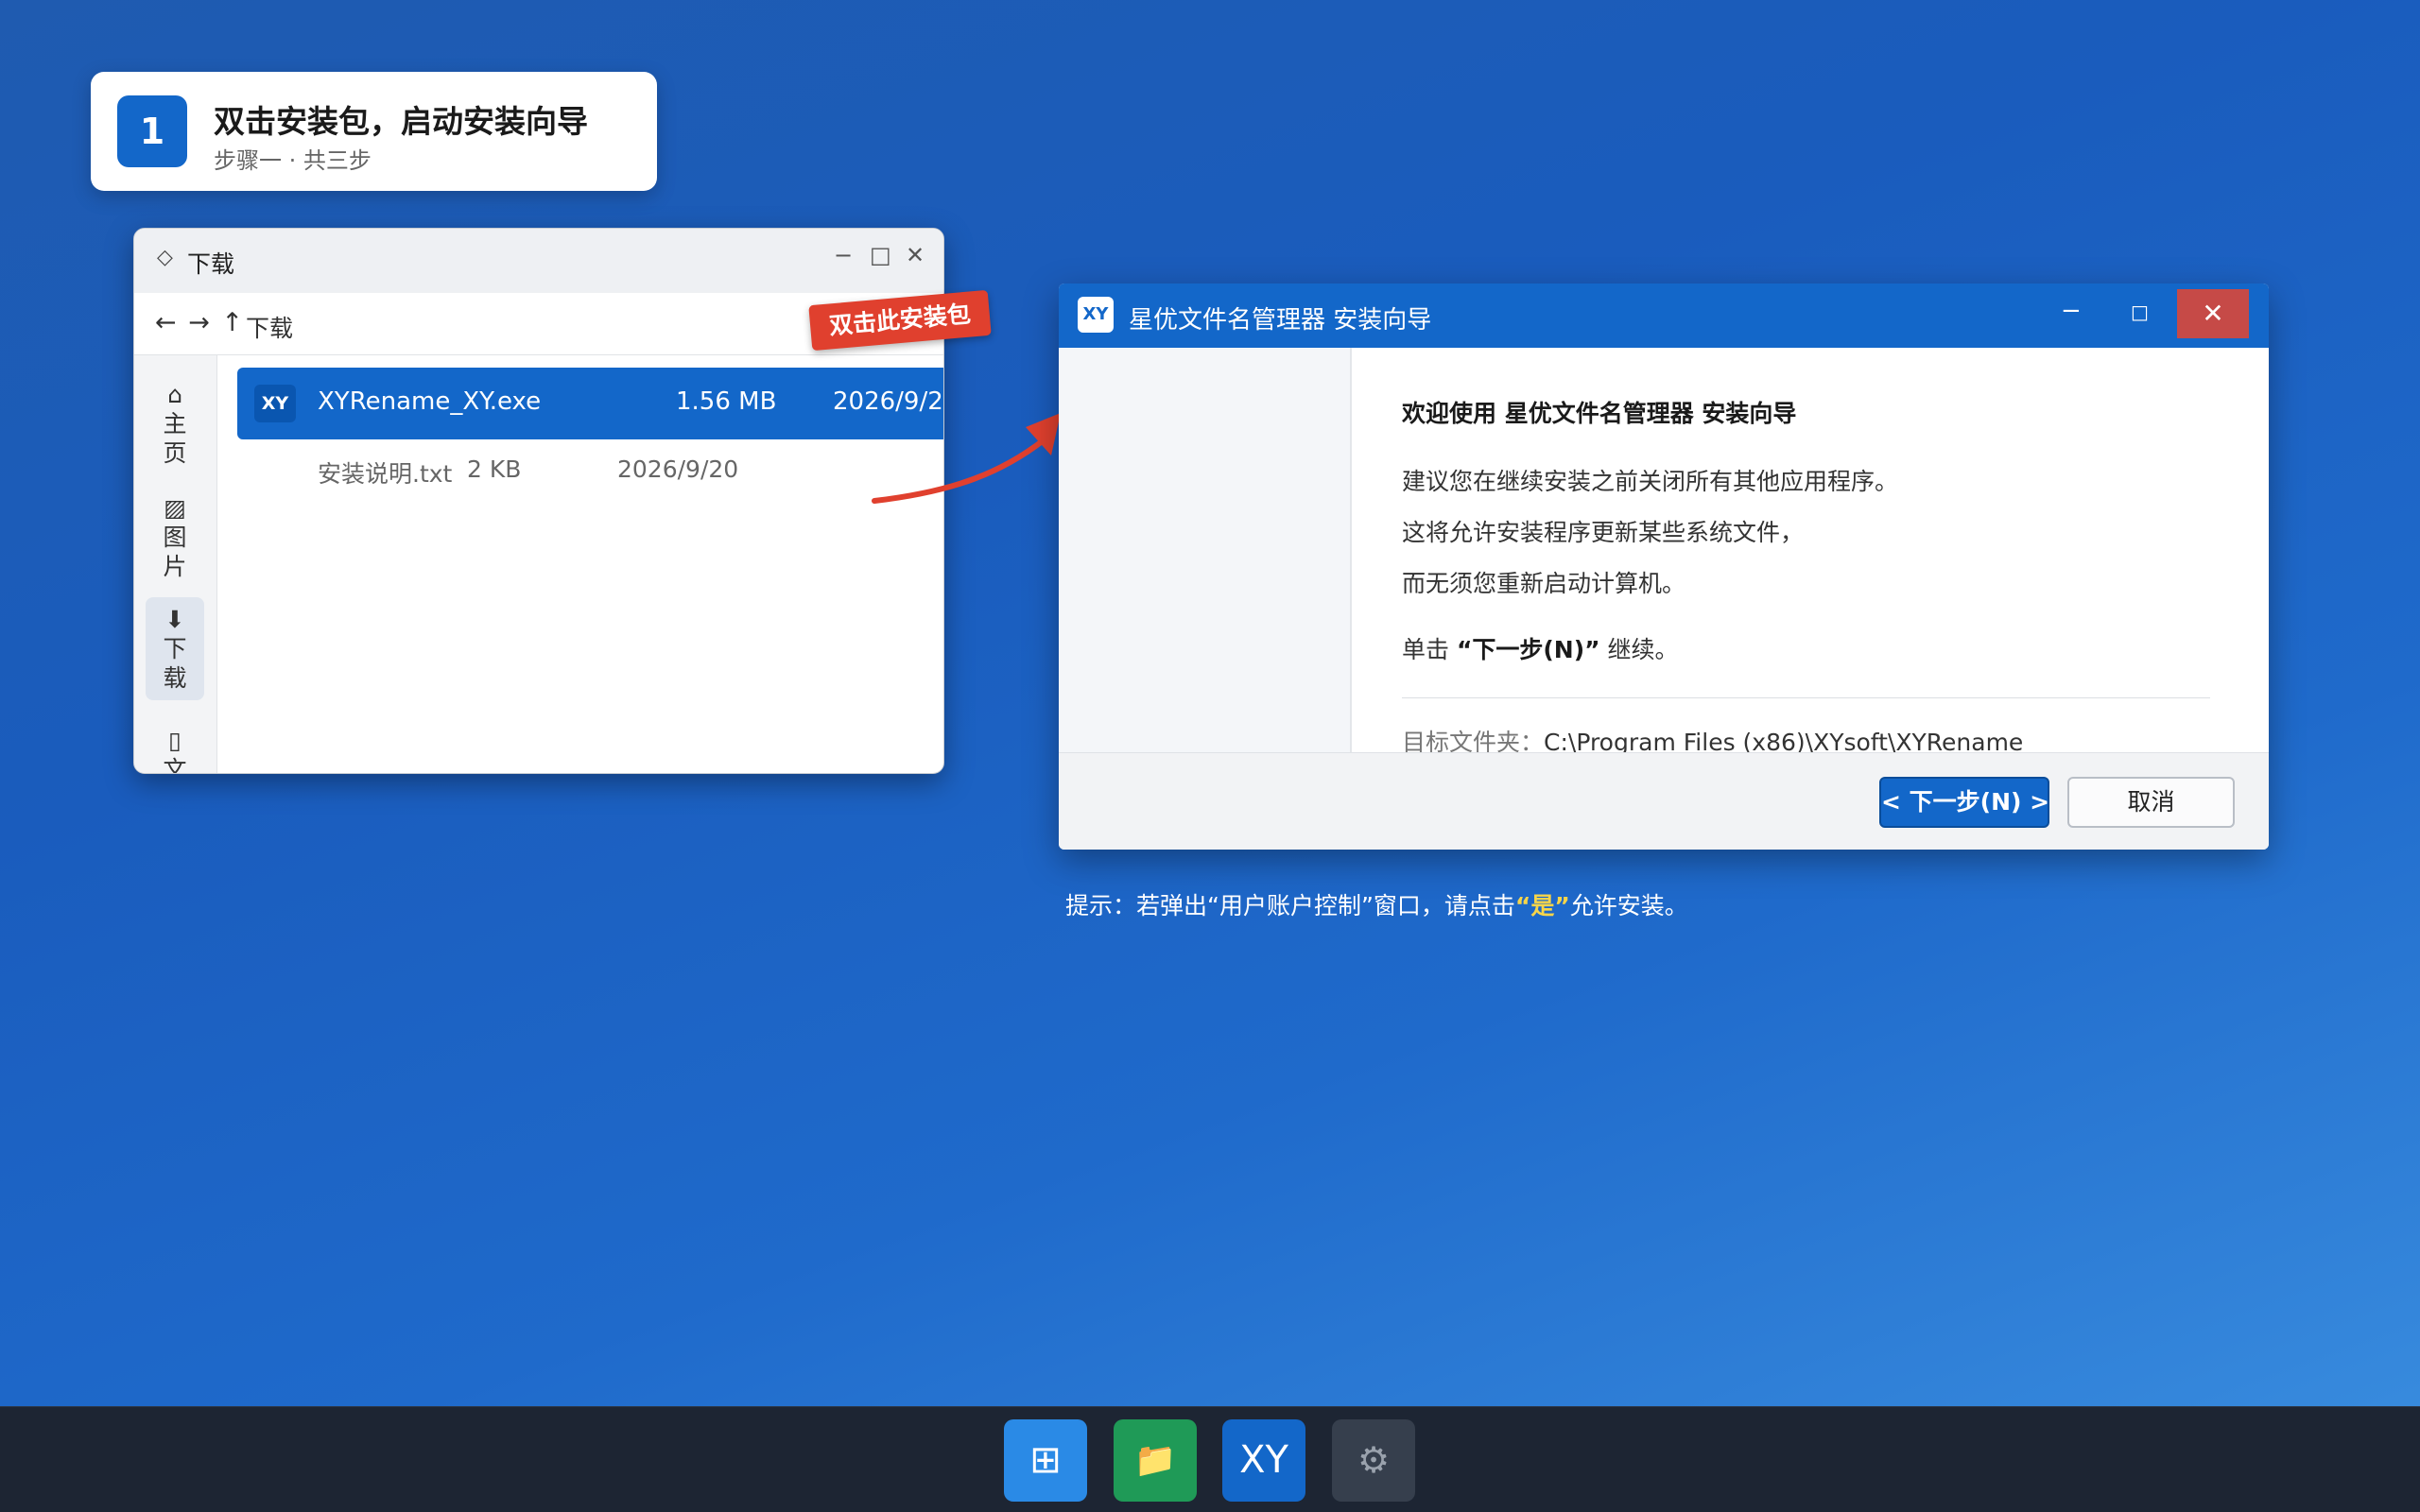 The height and width of the screenshot is (1512, 2420). Describe the element at coordinates (1664, 801) in the screenshot. I see `installer-footer: < 下一步(N) > 取消` at that location.